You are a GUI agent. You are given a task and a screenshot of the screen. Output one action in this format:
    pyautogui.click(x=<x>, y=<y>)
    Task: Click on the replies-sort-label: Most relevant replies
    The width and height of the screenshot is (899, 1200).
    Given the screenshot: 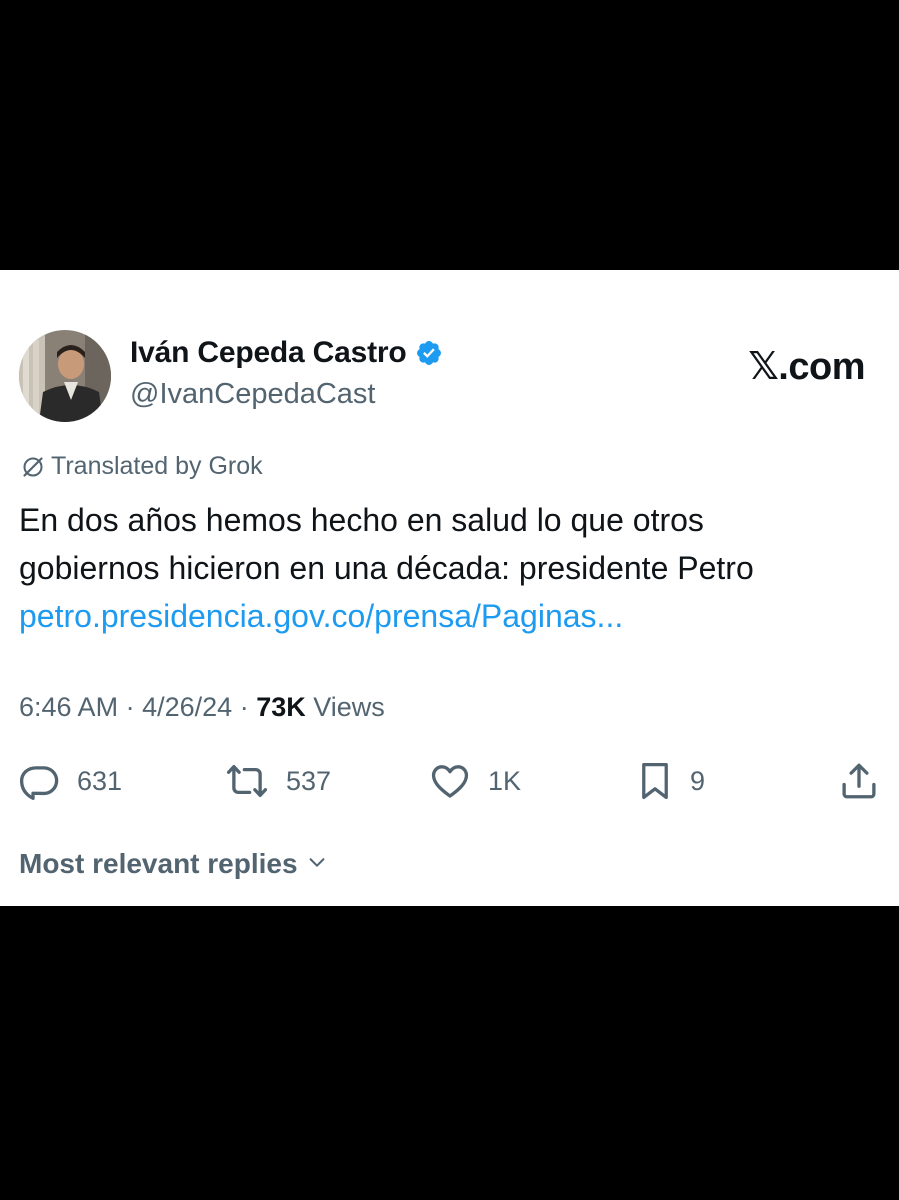 What is the action you would take?
    pyautogui.click(x=158, y=863)
    